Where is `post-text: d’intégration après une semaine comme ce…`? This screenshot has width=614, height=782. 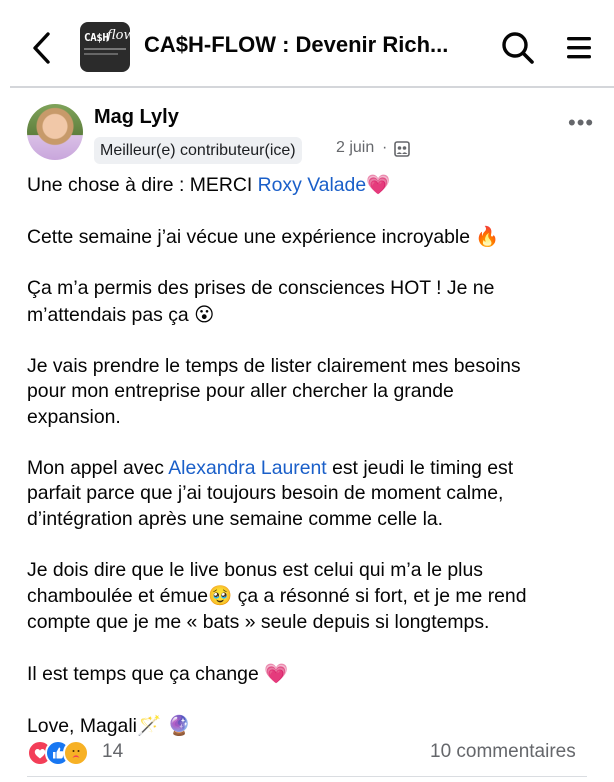
post-text: d’intégration après une semaine comme ce… is located at coordinates (235, 518).